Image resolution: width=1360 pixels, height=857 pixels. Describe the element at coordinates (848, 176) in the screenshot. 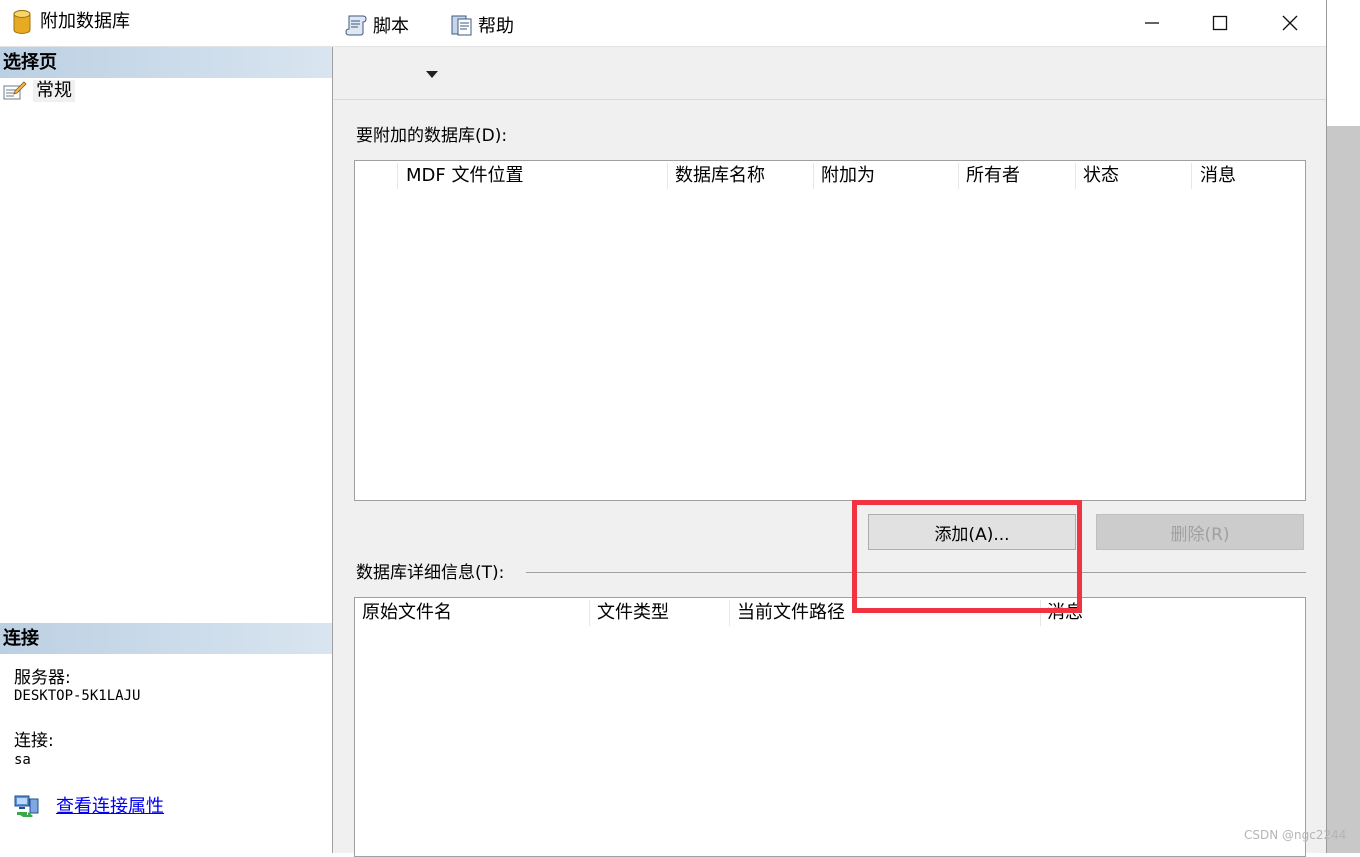

I see `column-header-attach-as: 附加为` at that location.